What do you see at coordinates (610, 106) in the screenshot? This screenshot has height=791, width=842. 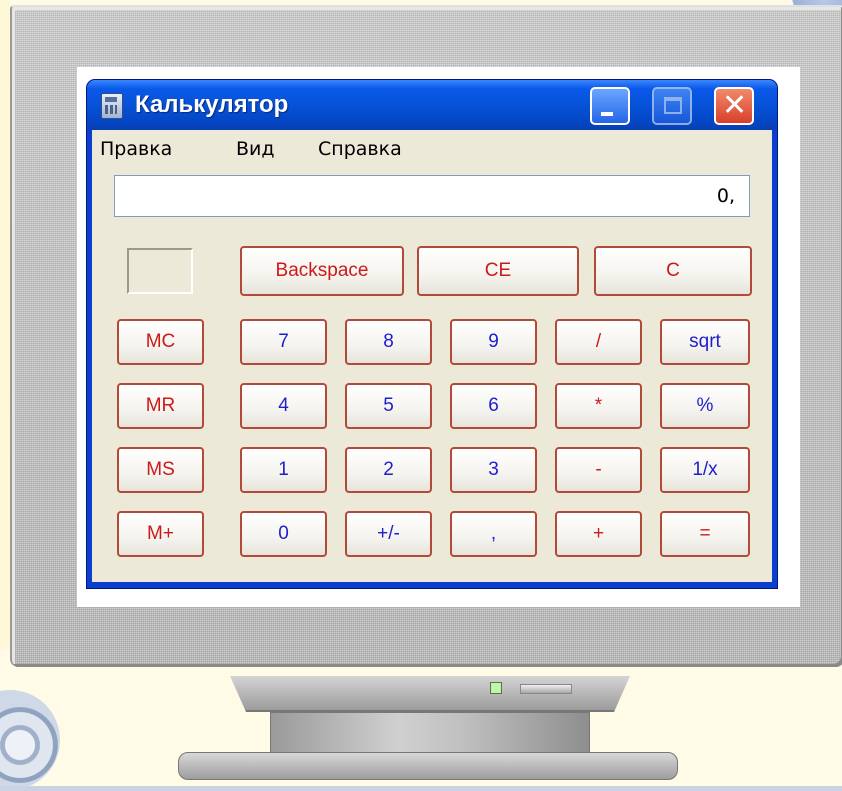 I see `minimize-button` at bounding box center [610, 106].